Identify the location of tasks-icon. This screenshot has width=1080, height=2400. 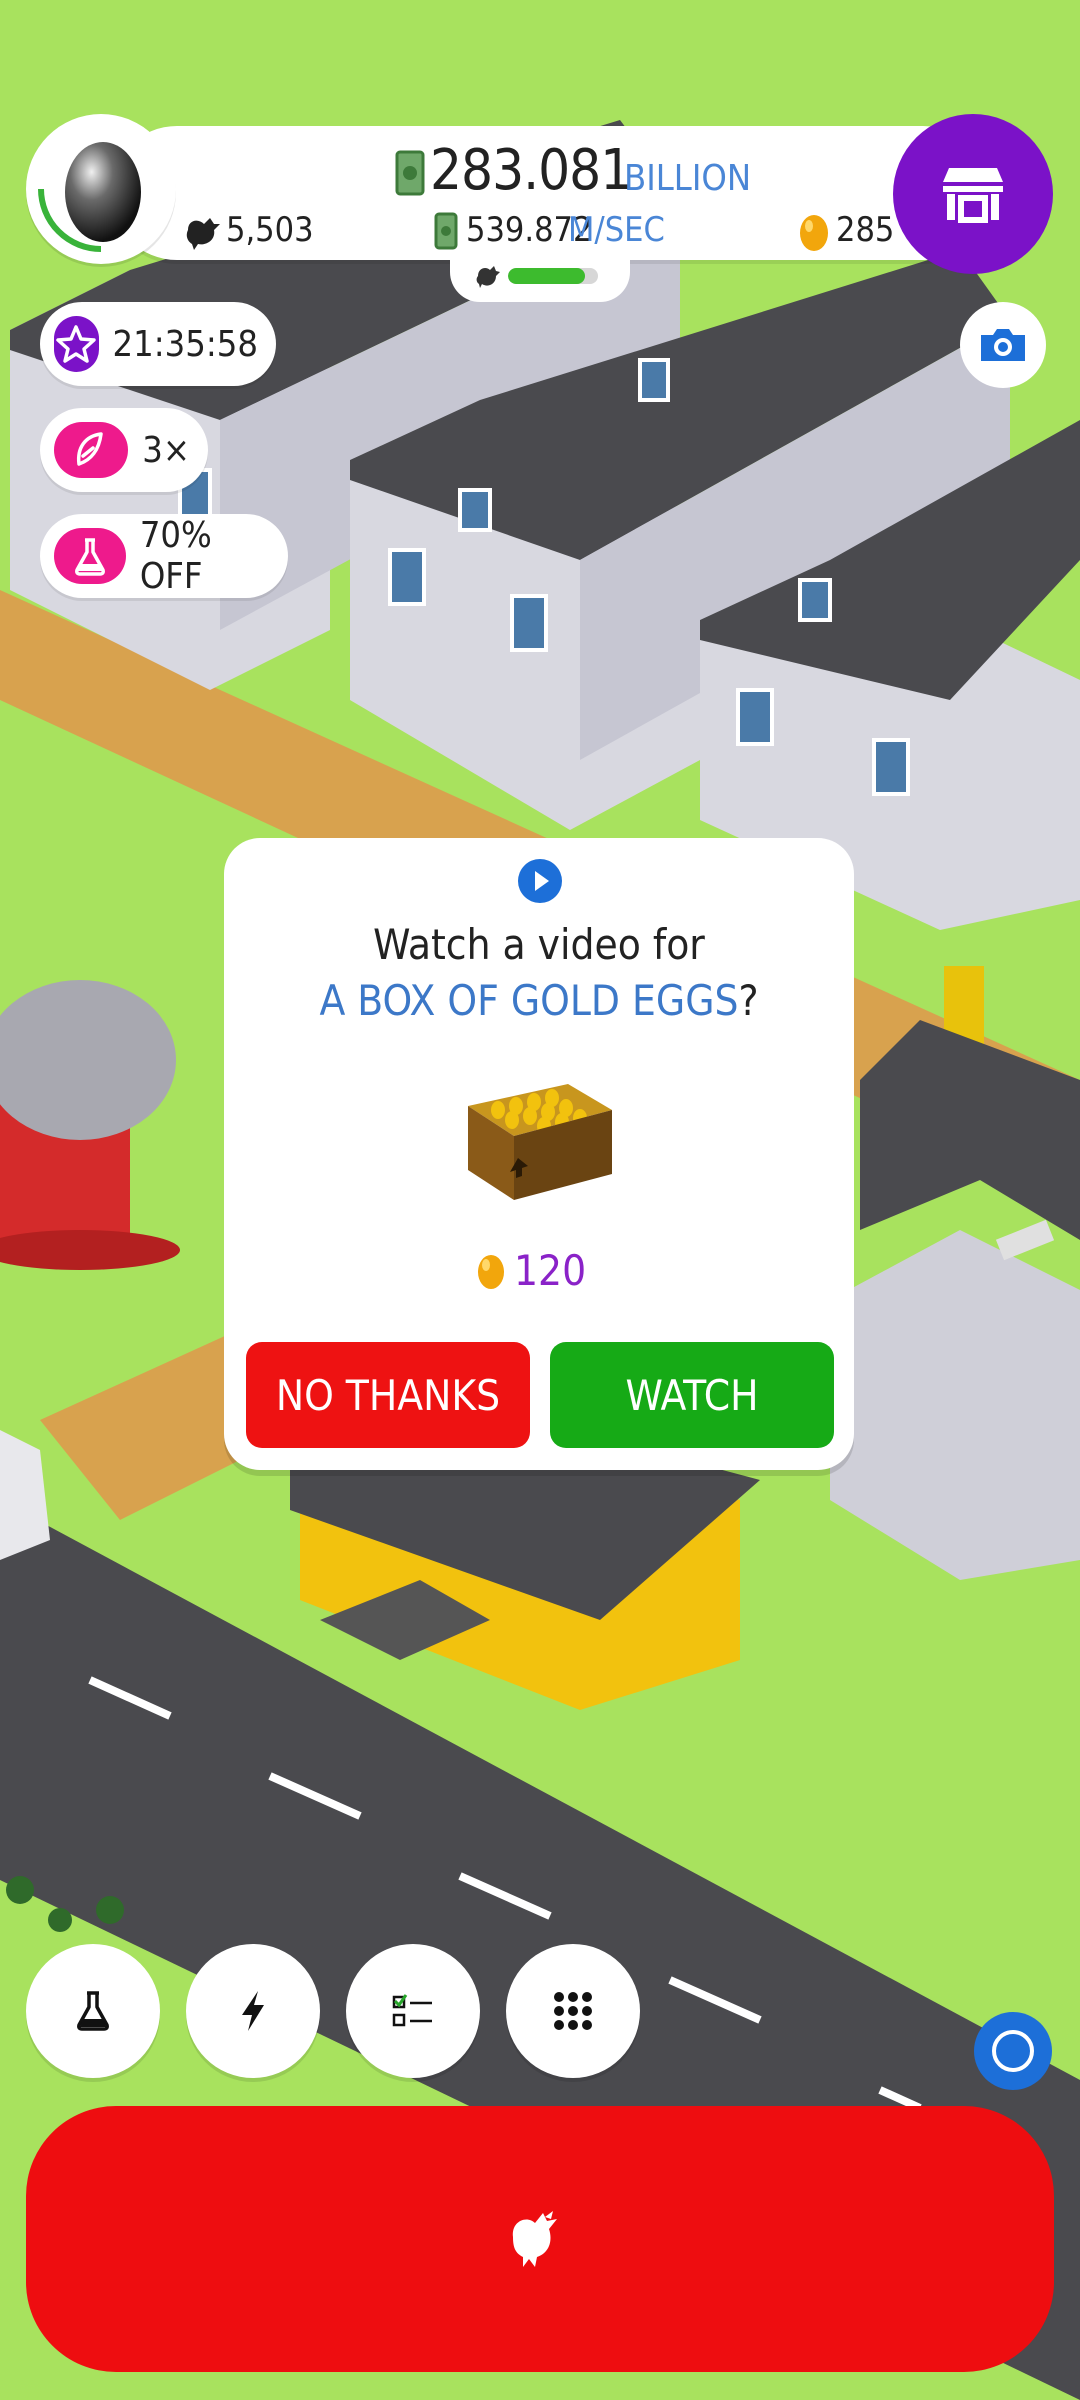
(412, 2010).